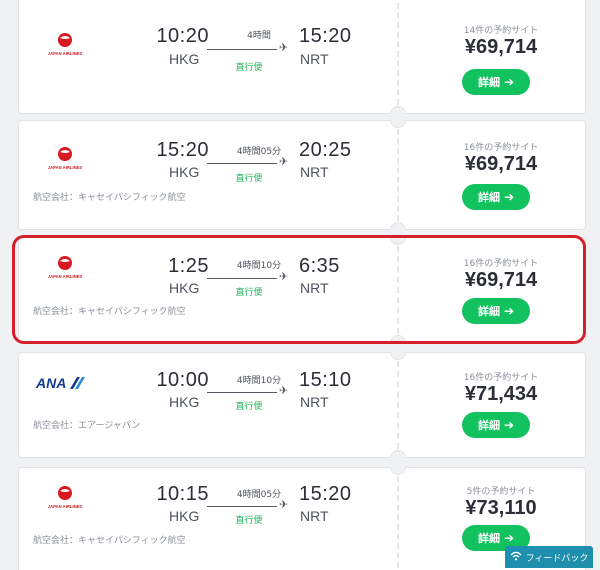 The height and width of the screenshot is (570, 600). What do you see at coordinates (188, 266) in the screenshot?
I see `departure-time: 1:25` at bounding box center [188, 266].